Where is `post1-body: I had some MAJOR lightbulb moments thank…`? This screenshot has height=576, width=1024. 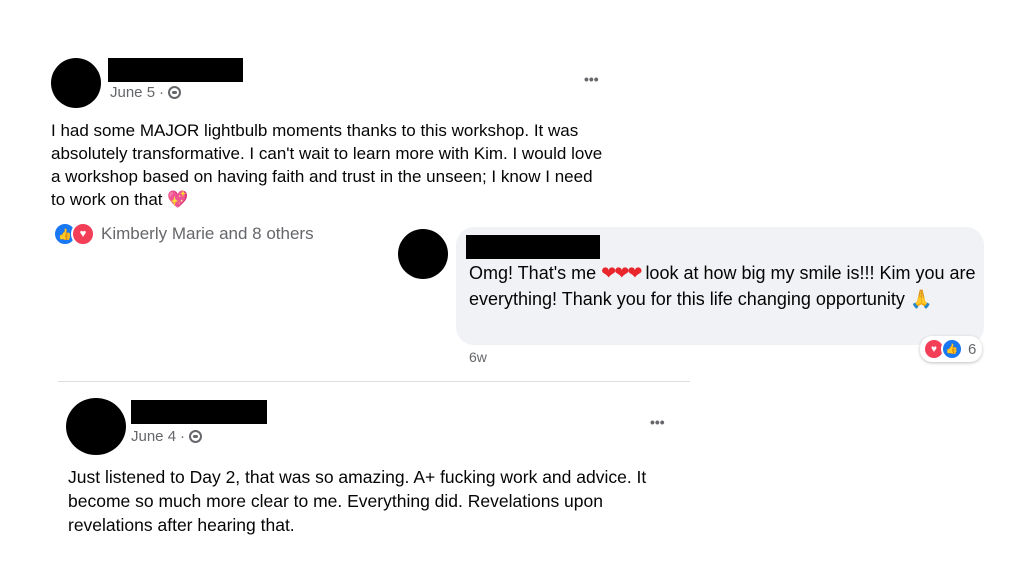 post1-body: I had some MAJOR lightbulb moments thank… is located at coordinates (331, 165).